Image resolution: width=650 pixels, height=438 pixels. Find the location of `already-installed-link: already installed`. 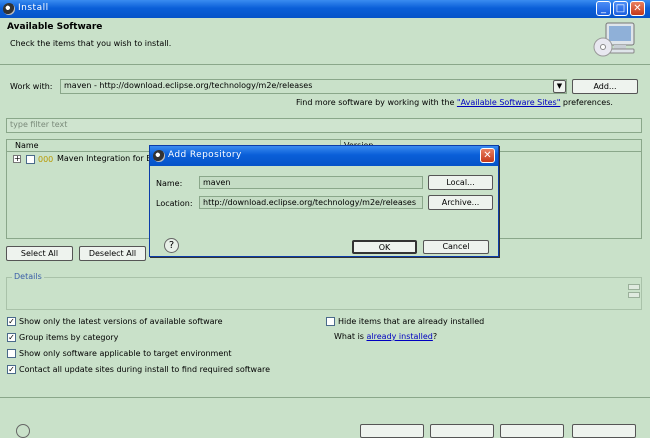

already-installed-link: already installed is located at coordinates (400, 336).